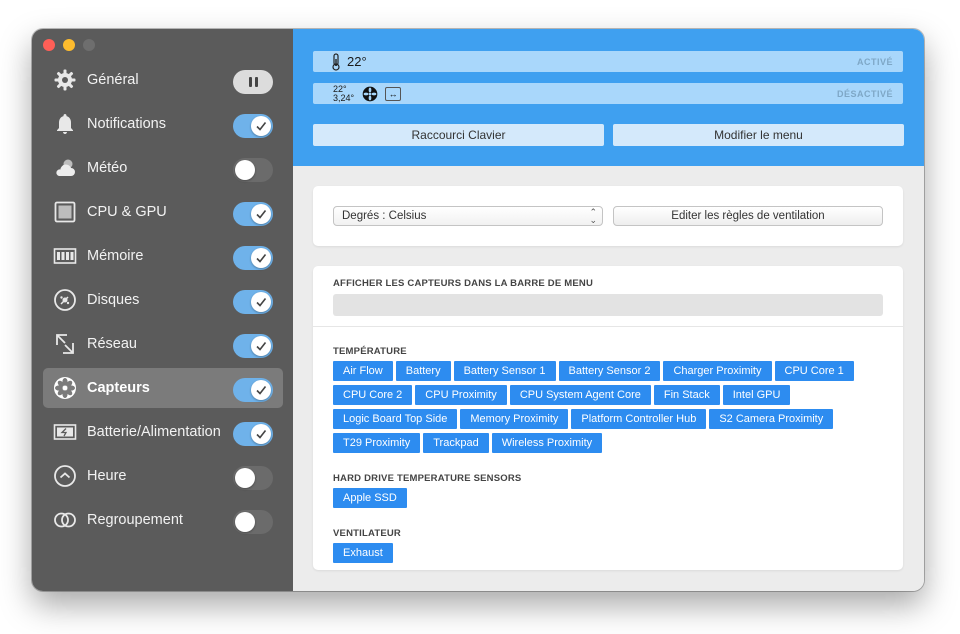 This screenshot has height=634, width=960. Describe the element at coordinates (163, 256) in the screenshot. I see `sidebar-item-memory: Mémoire` at that location.